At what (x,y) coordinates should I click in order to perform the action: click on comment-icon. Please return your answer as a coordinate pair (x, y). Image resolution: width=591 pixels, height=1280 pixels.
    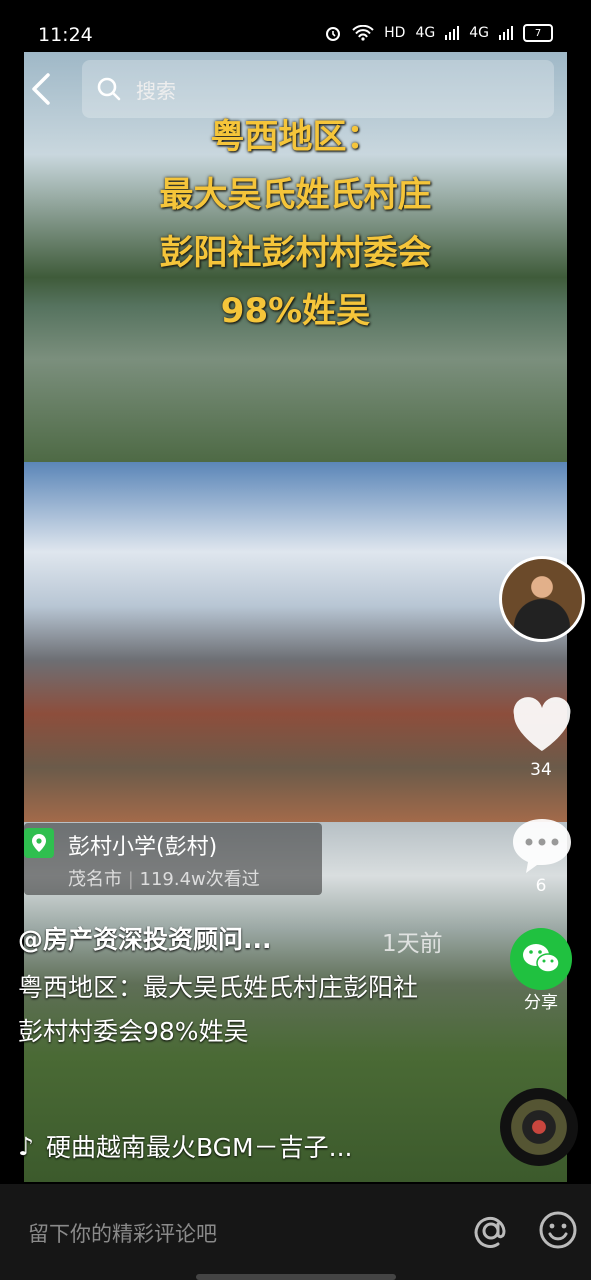
    Looking at the image, I should click on (542, 845).